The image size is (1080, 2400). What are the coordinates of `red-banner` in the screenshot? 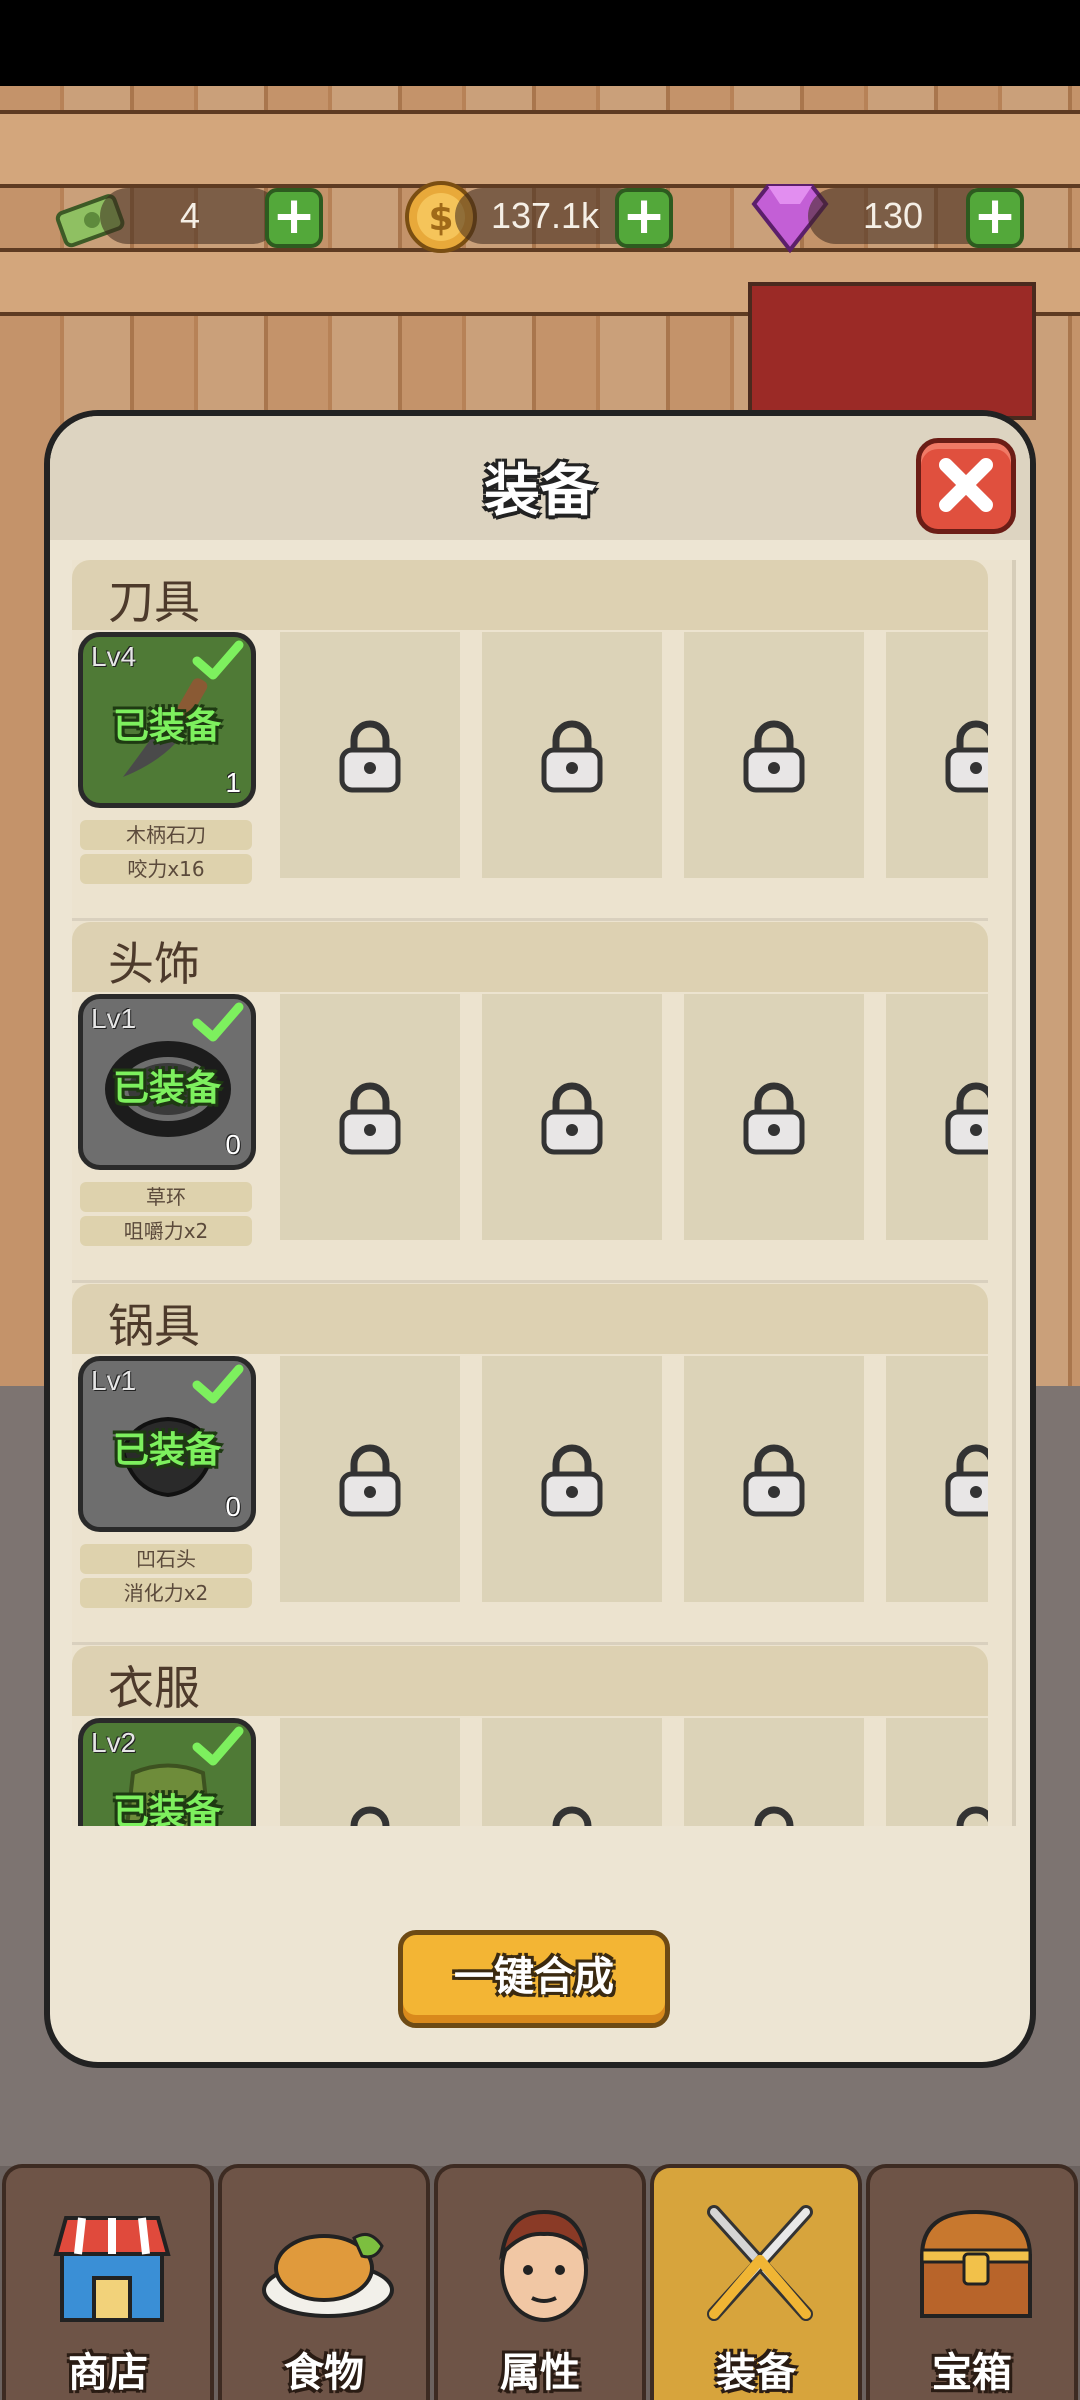 It's located at (892, 351).